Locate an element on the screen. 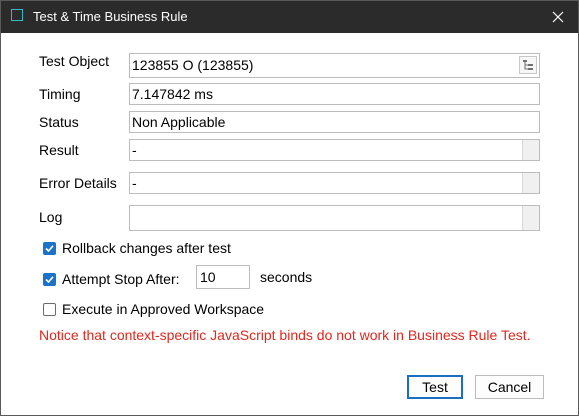 The height and width of the screenshot is (416, 579). test-object-label: Test Object is located at coordinates (74, 61).